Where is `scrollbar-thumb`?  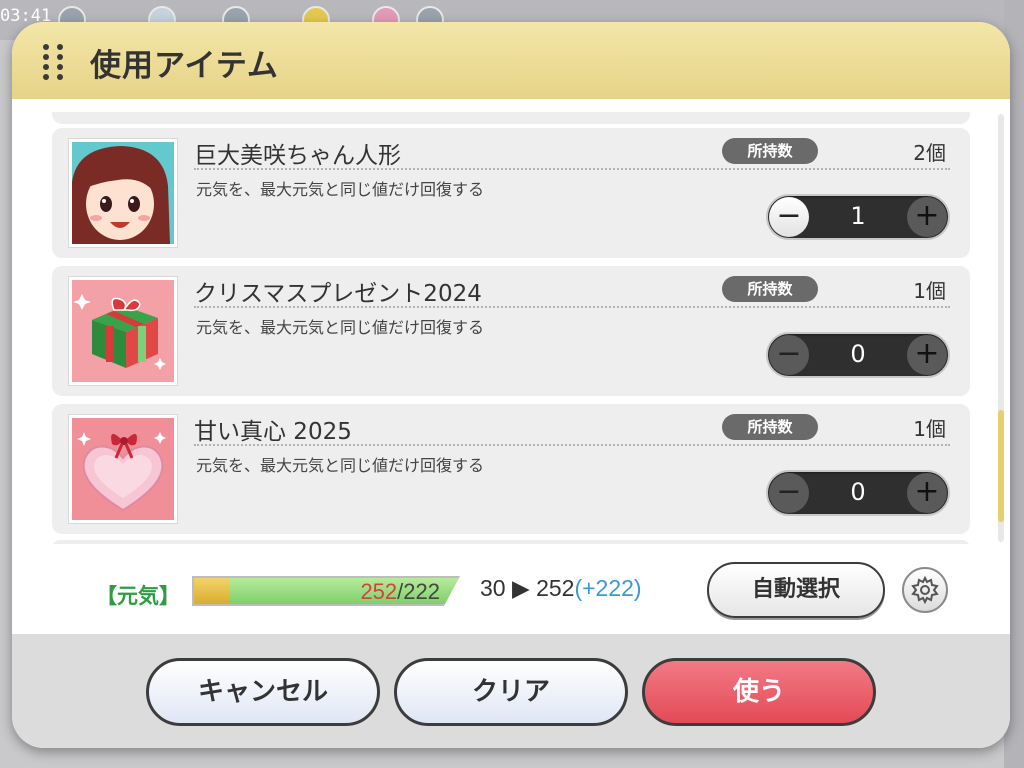 scrollbar-thumb is located at coordinates (1001, 466).